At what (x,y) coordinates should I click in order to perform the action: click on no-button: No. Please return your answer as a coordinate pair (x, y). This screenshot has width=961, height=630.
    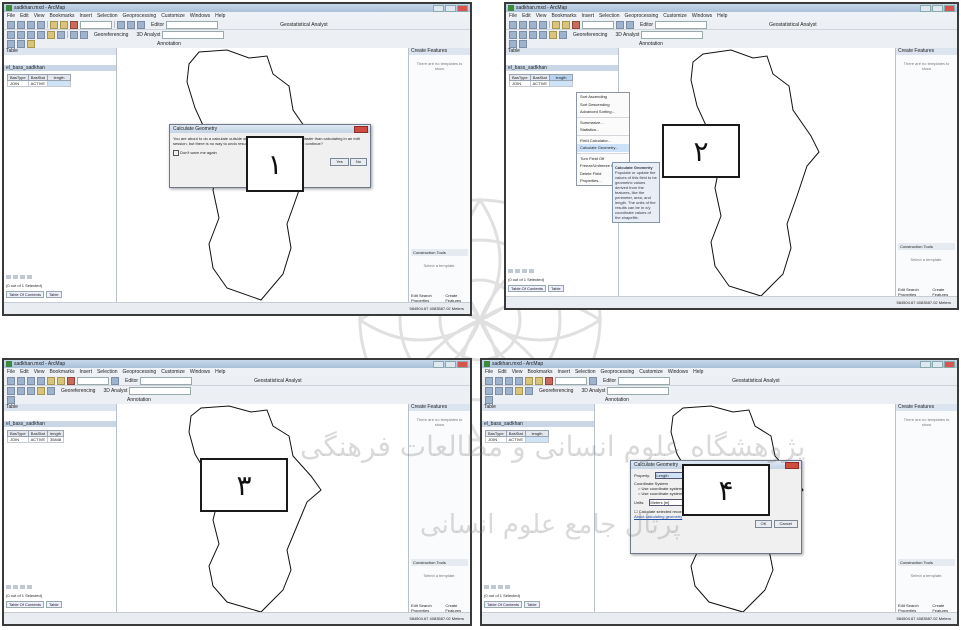
    Looking at the image, I should click on (358, 162).